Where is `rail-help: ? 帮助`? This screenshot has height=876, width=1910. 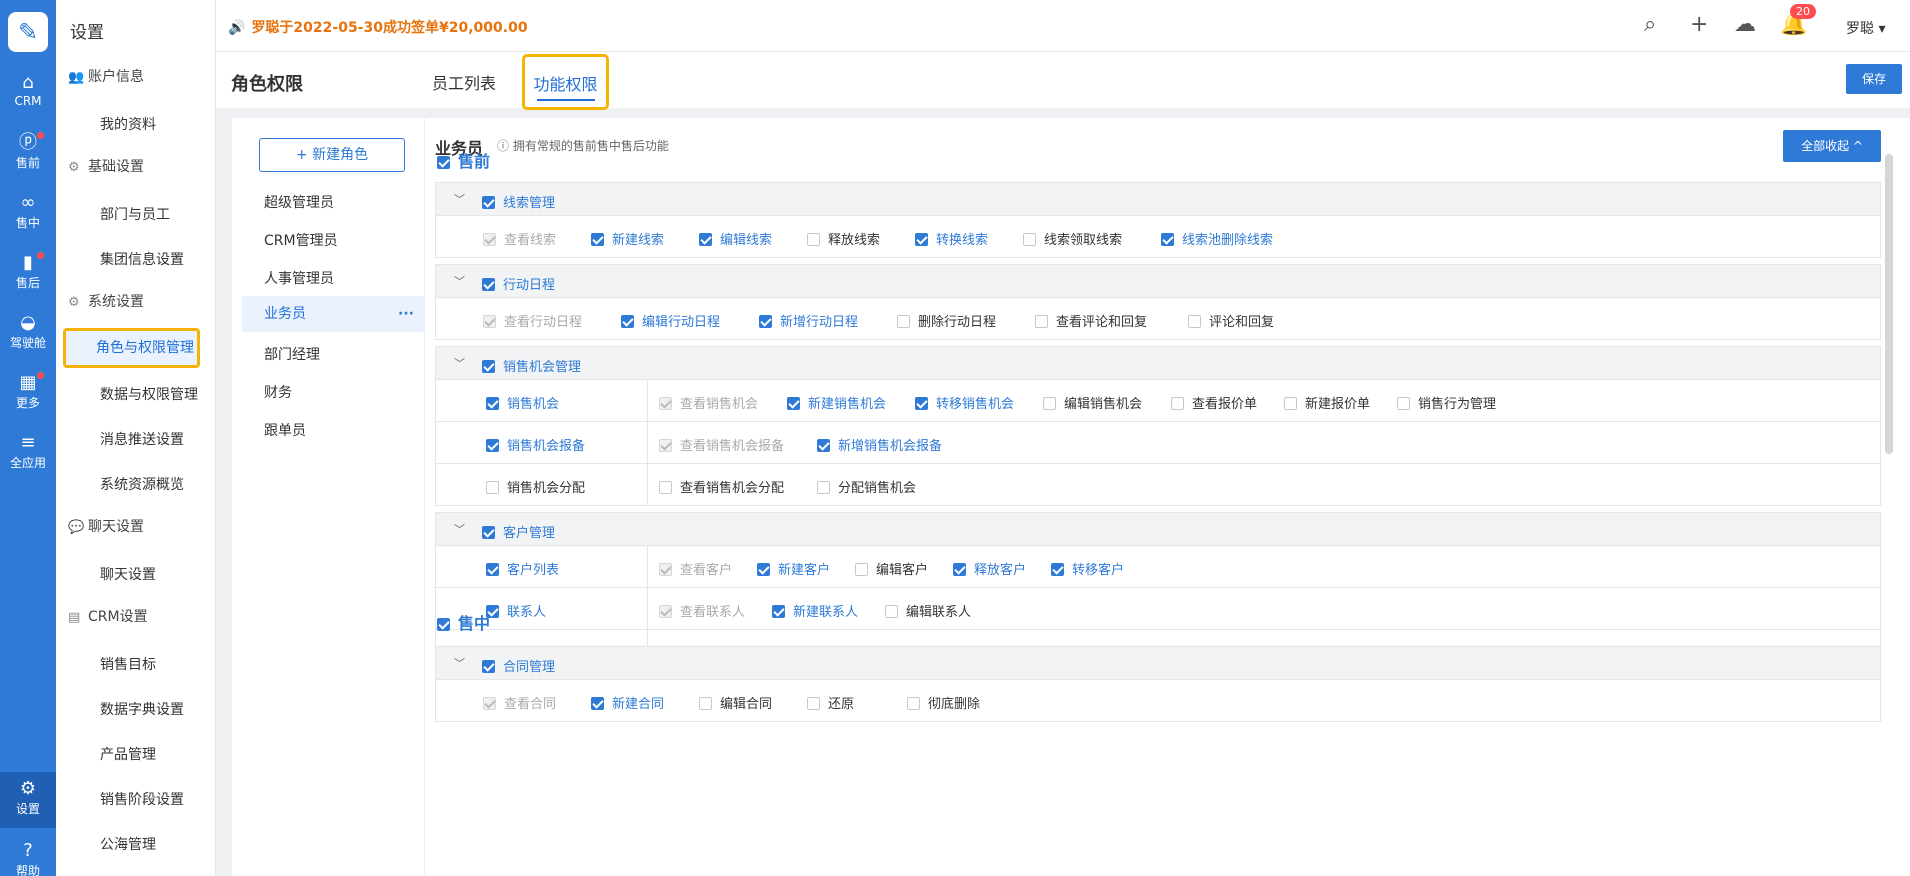 rail-help: ? 帮助 is located at coordinates (28, 858).